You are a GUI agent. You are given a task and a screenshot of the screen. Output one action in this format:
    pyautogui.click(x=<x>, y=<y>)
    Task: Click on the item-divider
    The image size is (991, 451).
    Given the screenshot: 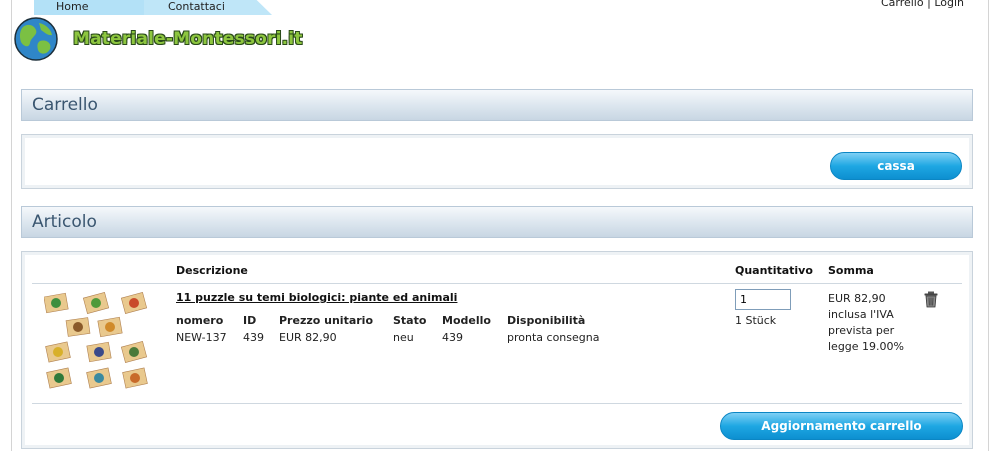 What is the action you would take?
    pyautogui.click(x=497, y=403)
    